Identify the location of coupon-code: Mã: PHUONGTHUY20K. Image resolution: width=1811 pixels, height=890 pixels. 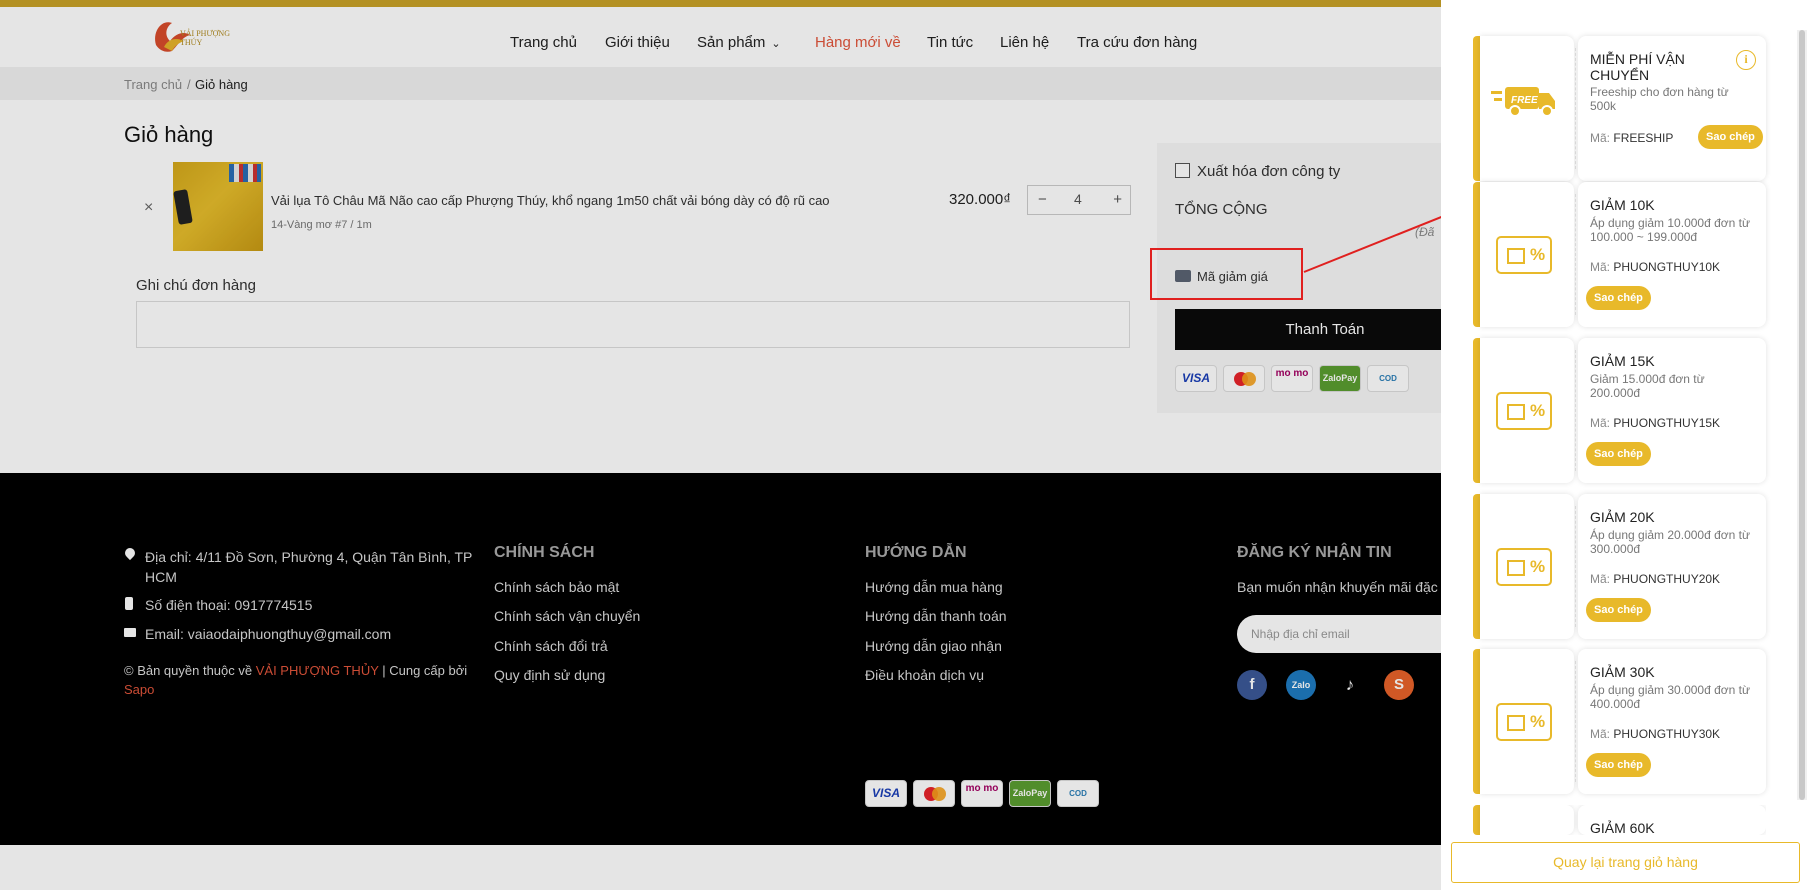
(1655, 579).